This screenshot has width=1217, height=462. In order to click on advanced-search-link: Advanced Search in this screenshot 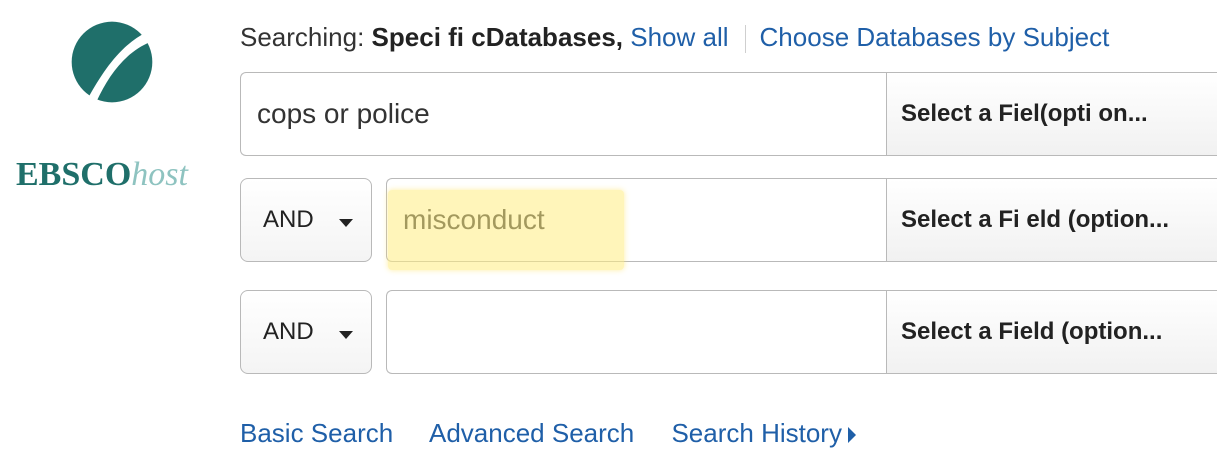, I will do `click(531, 433)`.